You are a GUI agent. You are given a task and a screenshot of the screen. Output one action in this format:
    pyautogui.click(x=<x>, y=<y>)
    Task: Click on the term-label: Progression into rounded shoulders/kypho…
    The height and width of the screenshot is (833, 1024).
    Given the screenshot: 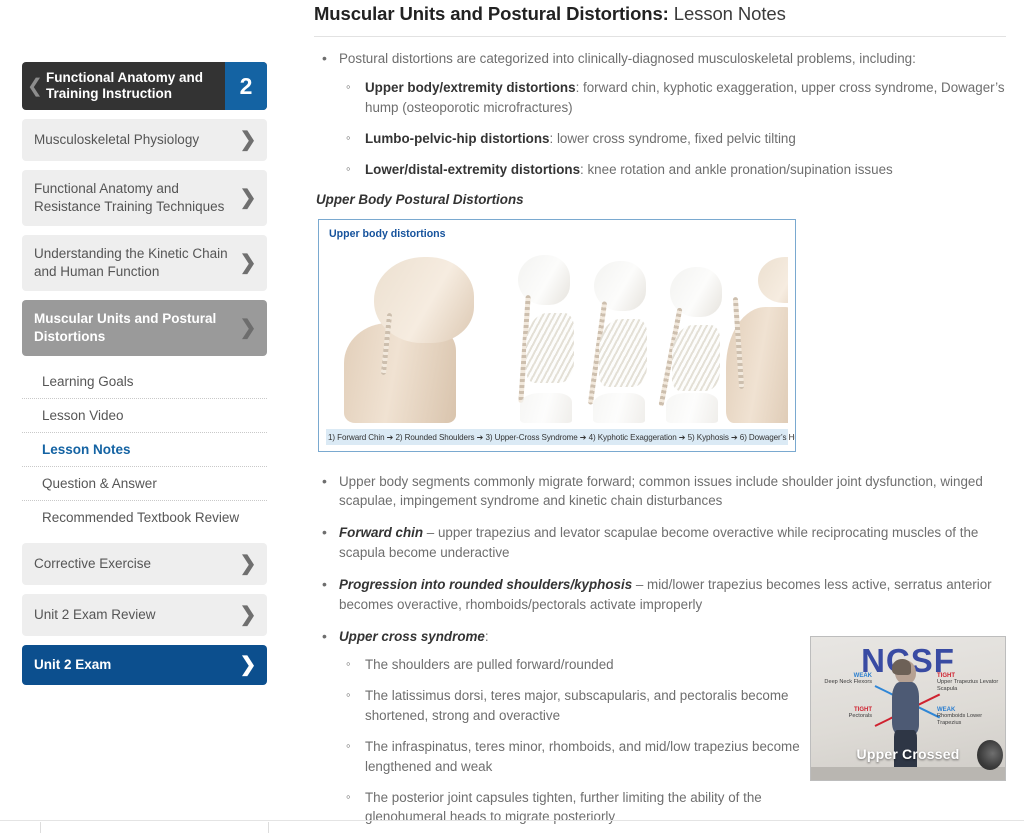 What is the action you would take?
    pyautogui.click(x=486, y=584)
    